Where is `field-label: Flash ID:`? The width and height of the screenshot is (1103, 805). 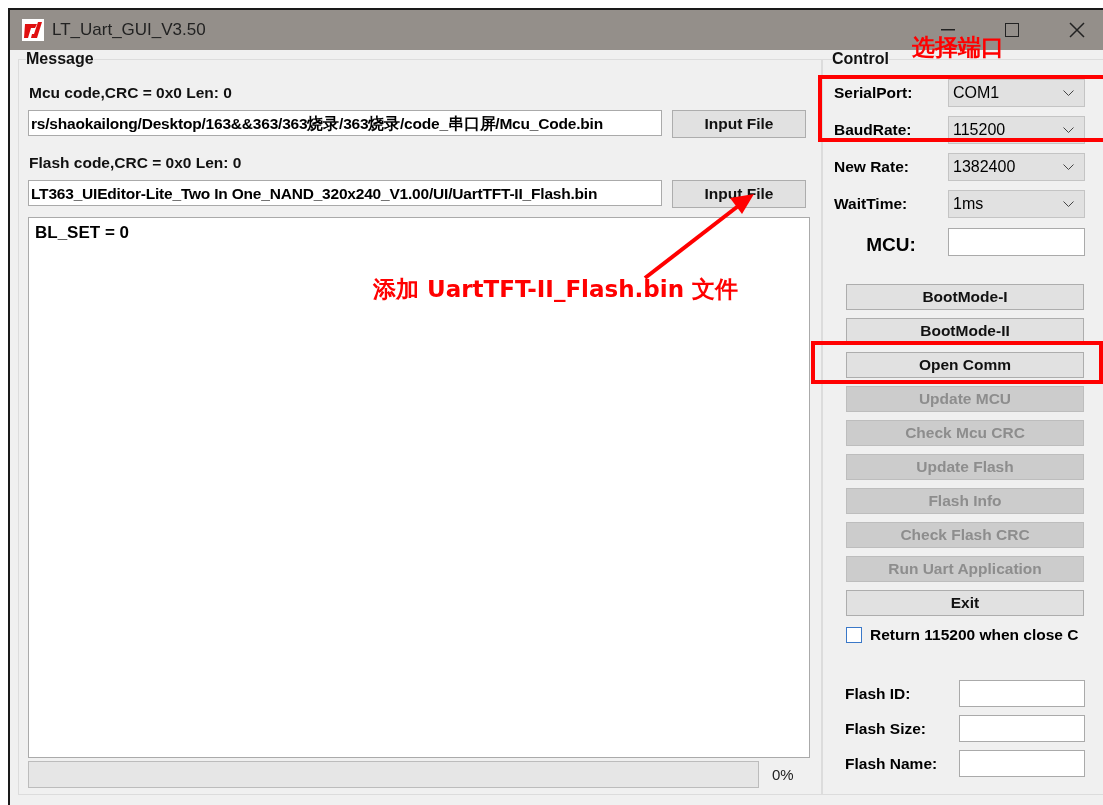 field-label: Flash ID: is located at coordinates (878, 693).